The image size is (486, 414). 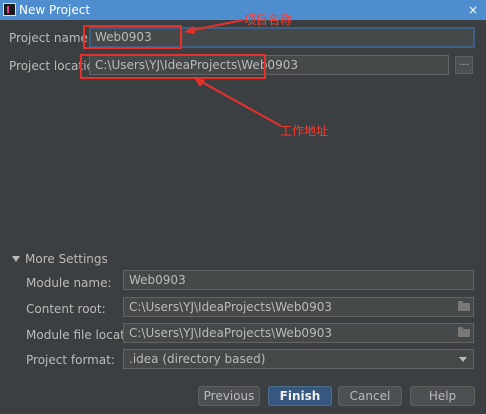 What do you see at coordinates (442, 396) in the screenshot?
I see `help-button: Help` at bounding box center [442, 396].